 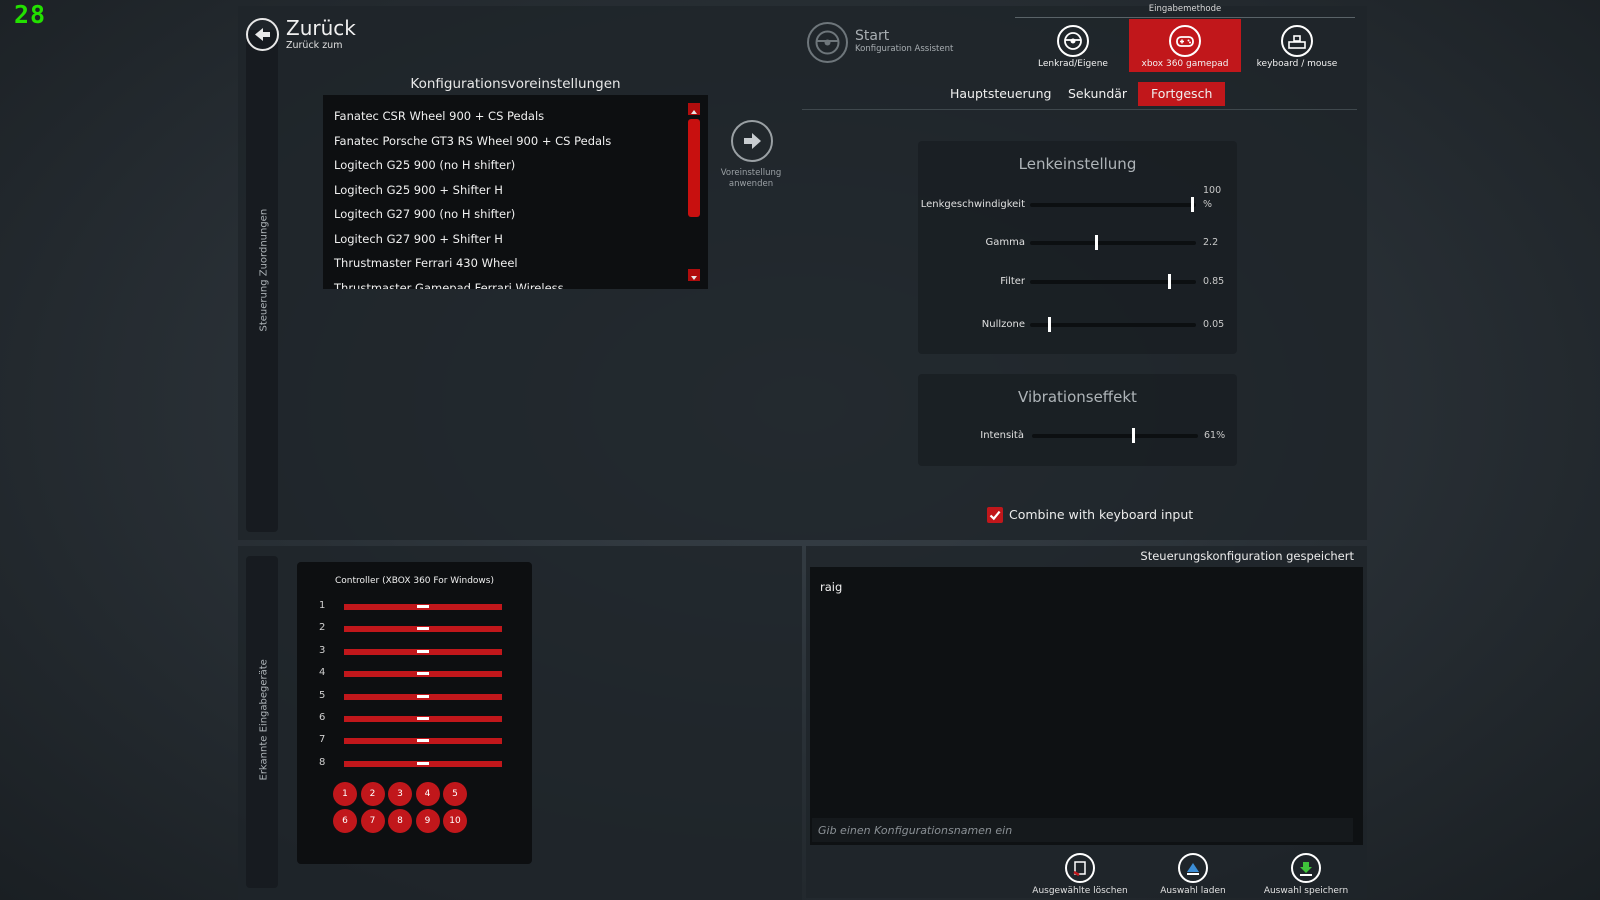 What do you see at coordinates (426, 263) in the screenshot?
I see `preset-item: Thrustmaster Ferrari 430 Wheel` at bounding box center [426, 263].